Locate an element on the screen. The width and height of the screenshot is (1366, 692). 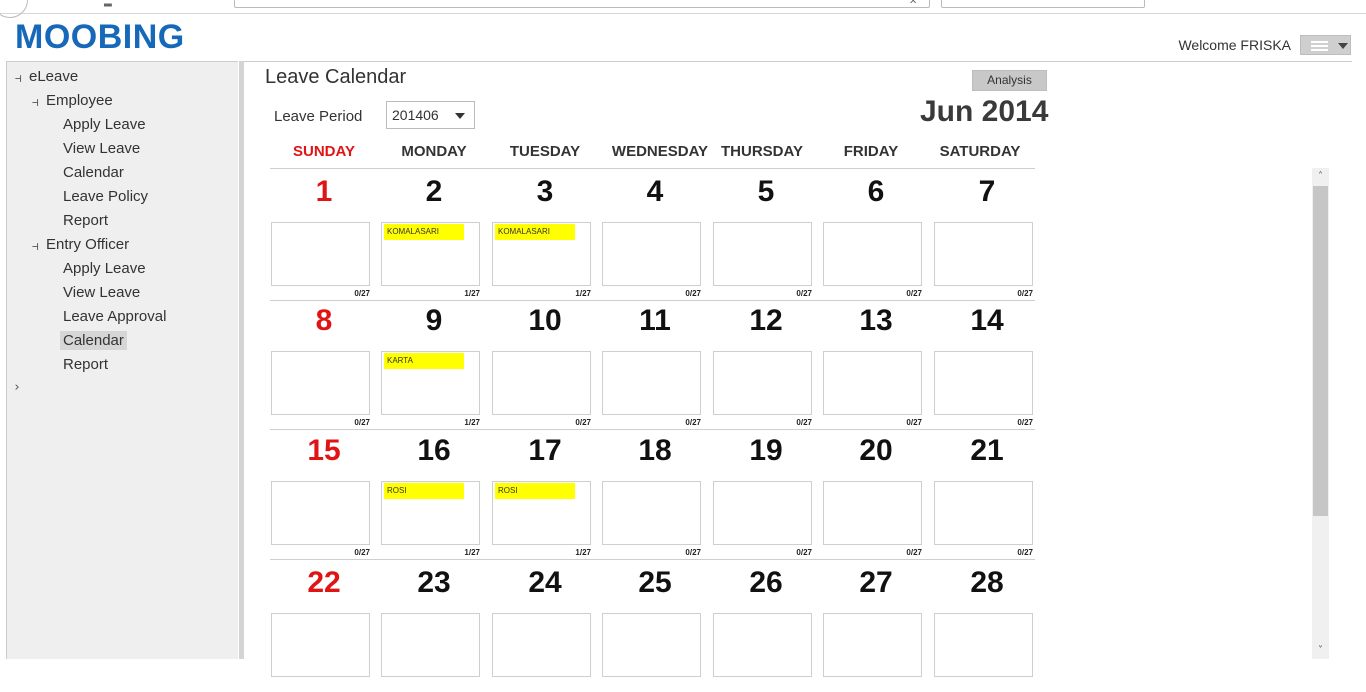
calendar-day-cell: 22 is located at coordinates (324, 627).